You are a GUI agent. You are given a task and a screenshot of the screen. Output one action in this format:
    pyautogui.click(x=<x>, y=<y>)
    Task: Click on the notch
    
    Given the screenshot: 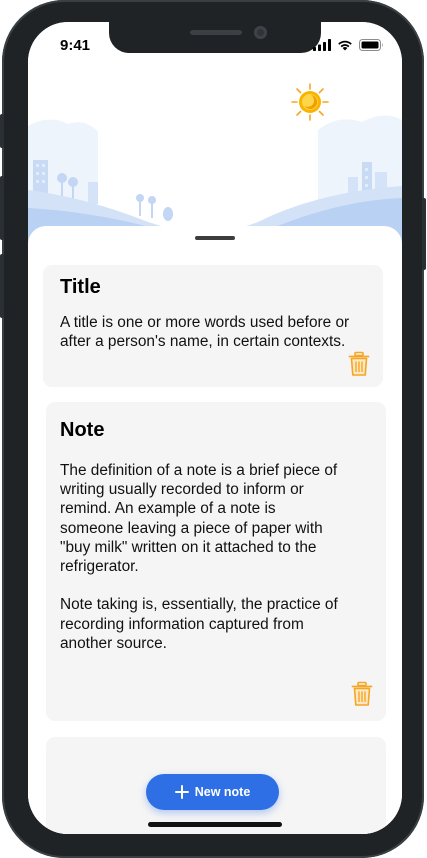 What is the action you would take?
    pyautogui.click(x=215, y=37)
    